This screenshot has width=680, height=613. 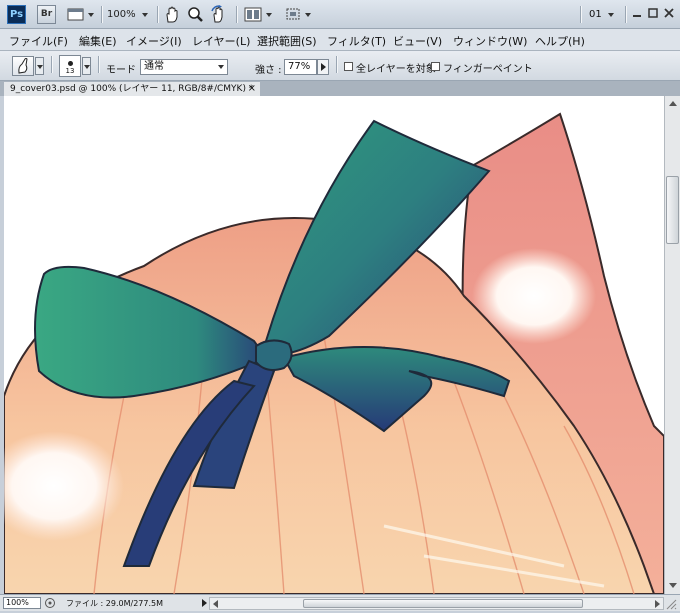 What do you see at coordinates (340, 66) in the screenshot?
I see `tool-options-bar: 13 モード : 通常 強さ : 77% 全レイヤーを対象 フィンガーペイント` at bounding box center [340, 66].